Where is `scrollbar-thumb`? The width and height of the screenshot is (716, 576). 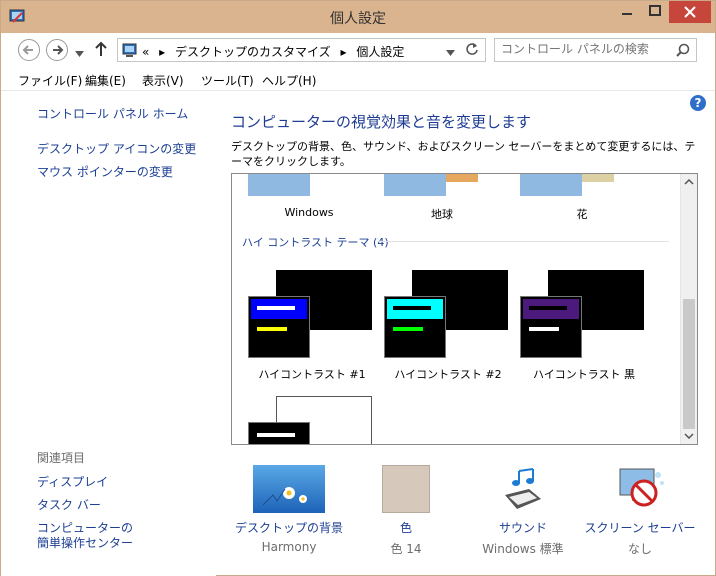 scrollbar-thumb is located at coordinates (689, 364).